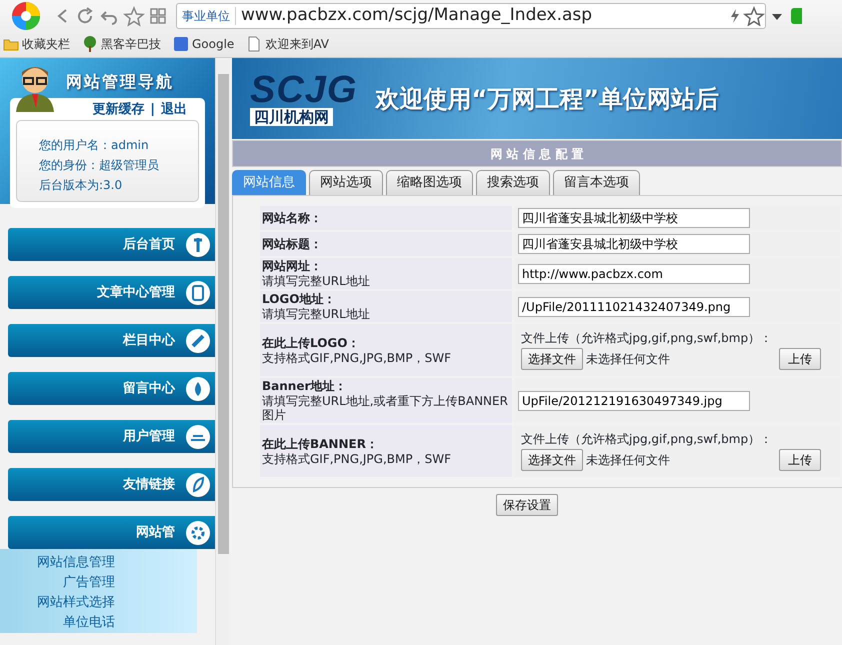 The height and width of the screenshot is (645, 842). What do you see at coordinates (111, 388) in the screenshot?
I see `menu-button: 留言中心` at bounding box center [111, 388].